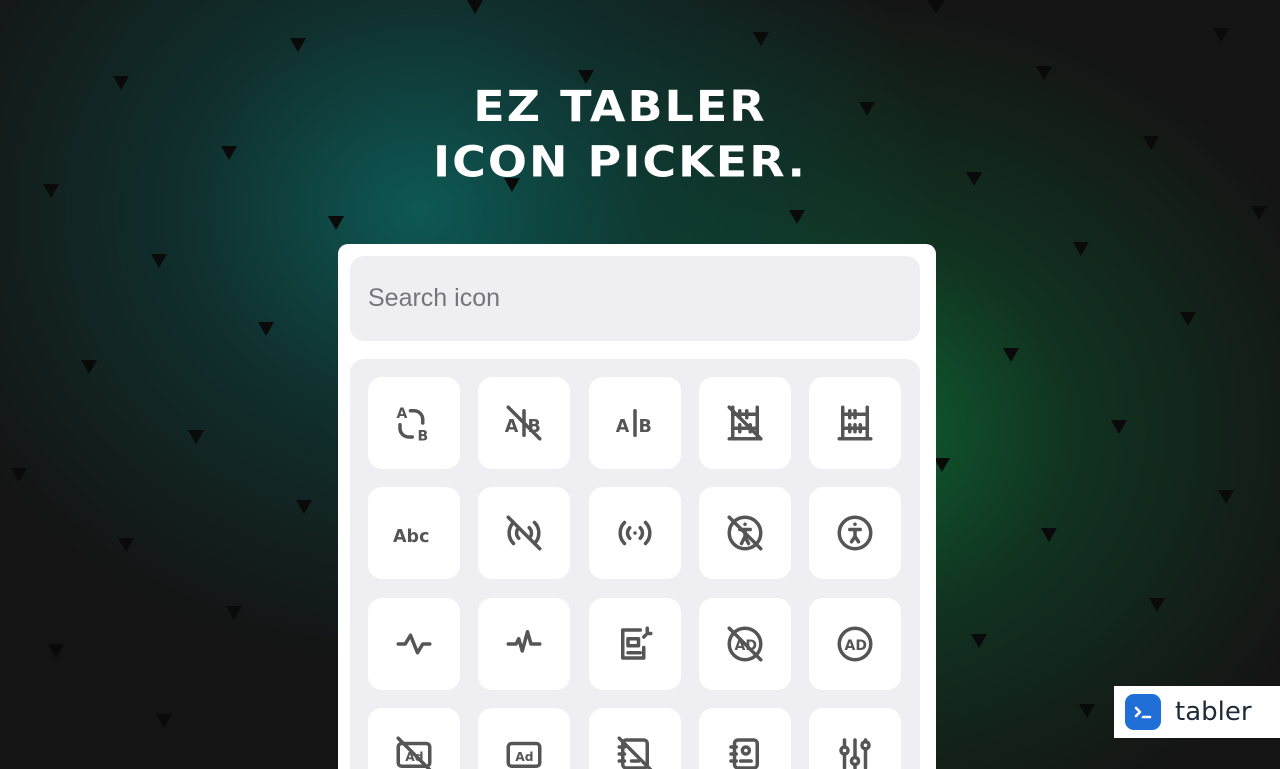  I want to click on ad-icon: Ad, so click(524, 754).